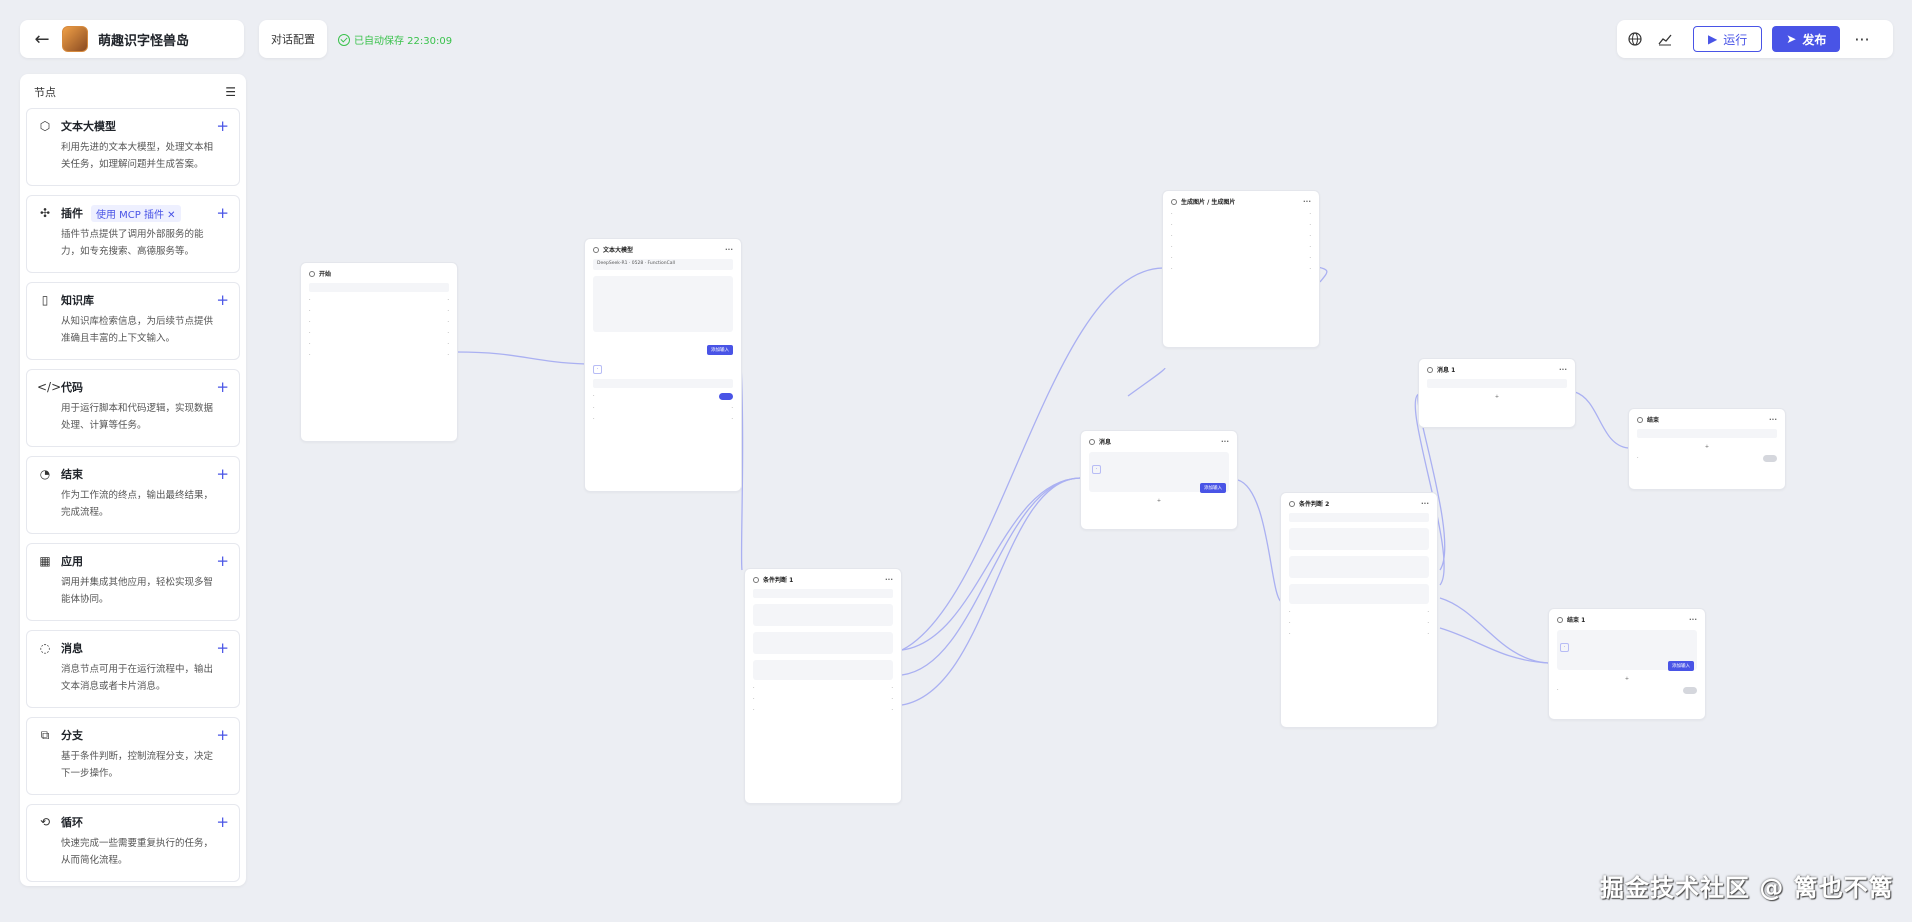 This screenshot has height=922, width=1912. I want to click on plugin-node: 生成图片 / 生成图片 ··· · · · · · · · · · · · ·, so click(1241, 269).